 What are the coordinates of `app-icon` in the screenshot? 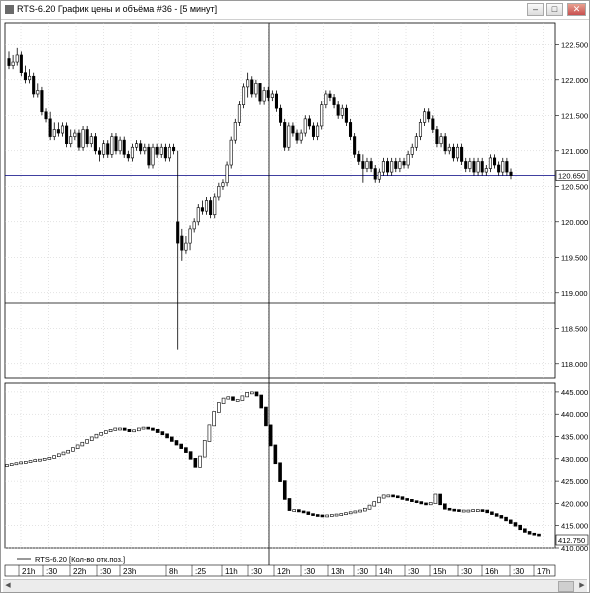 It's located at (9, 9).